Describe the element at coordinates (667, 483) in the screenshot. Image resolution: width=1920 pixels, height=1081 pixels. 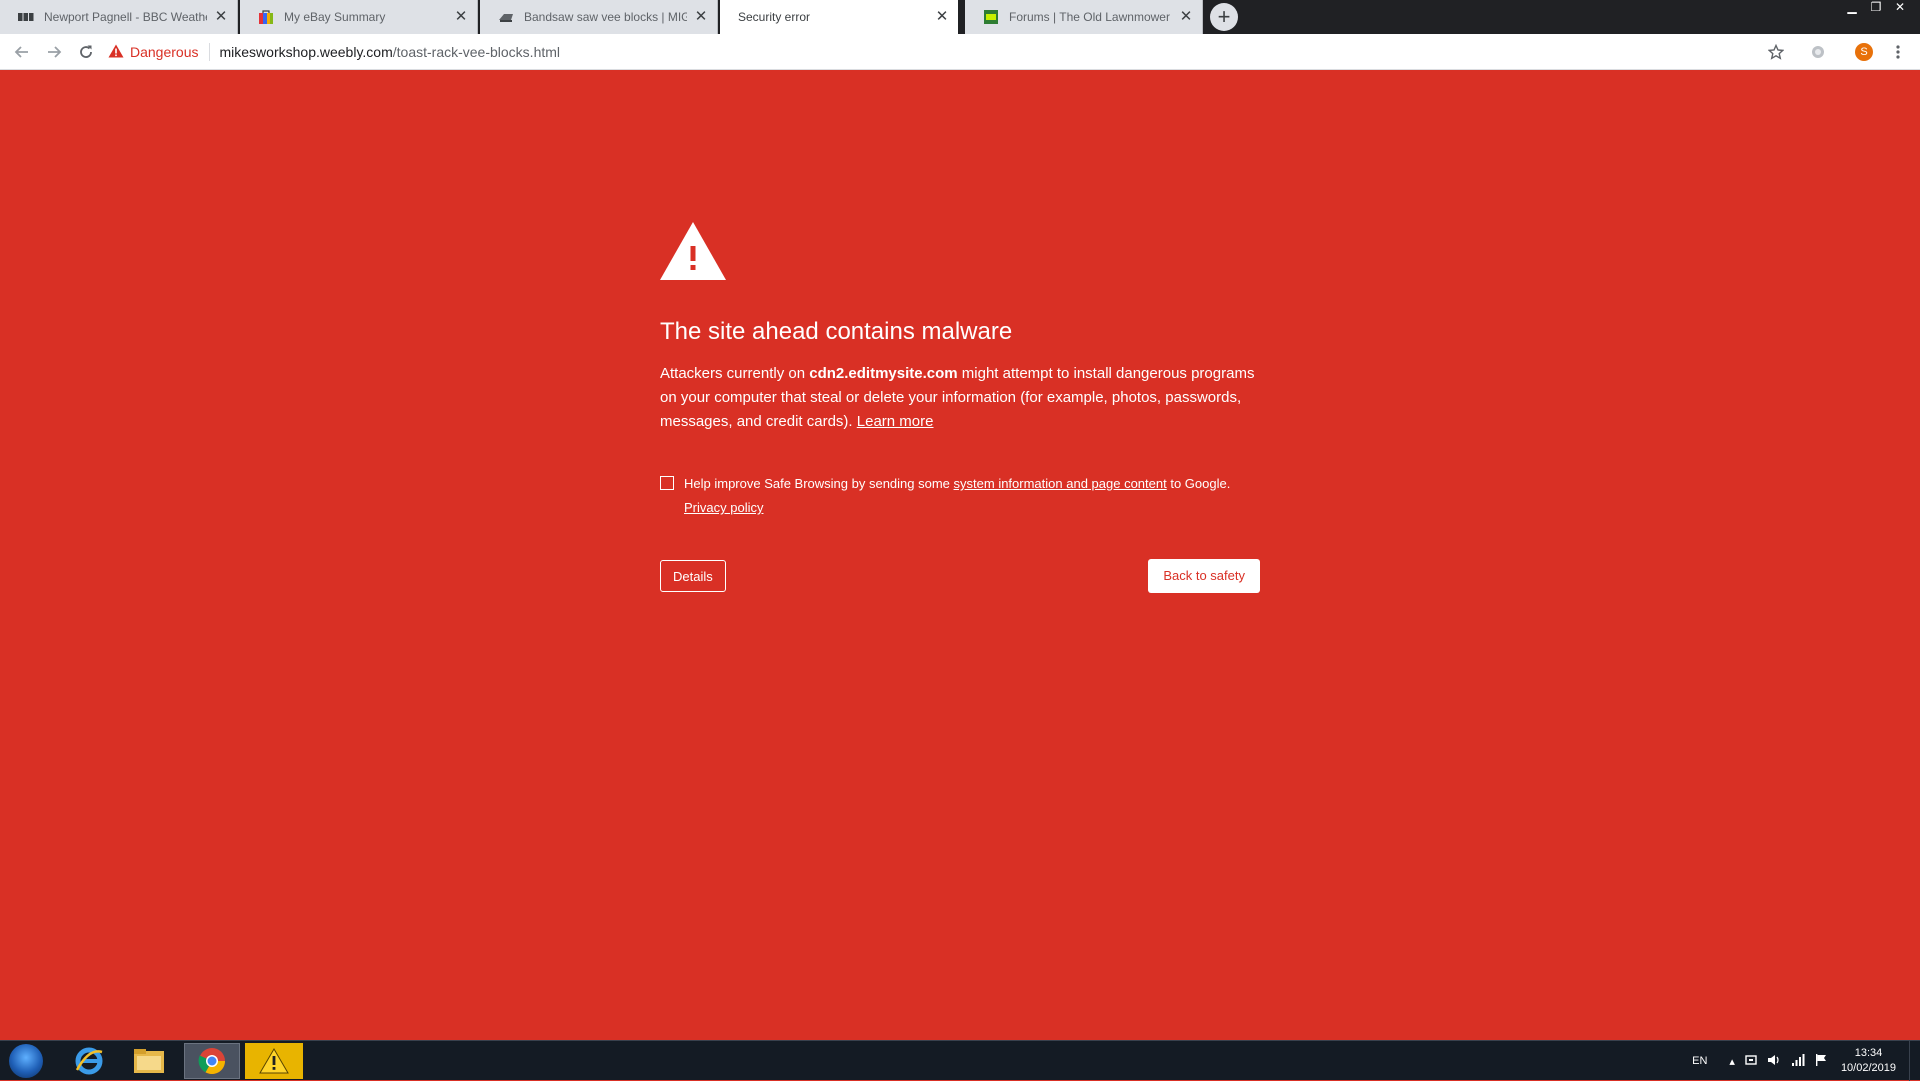
I see `optin-checkbox` at that location.